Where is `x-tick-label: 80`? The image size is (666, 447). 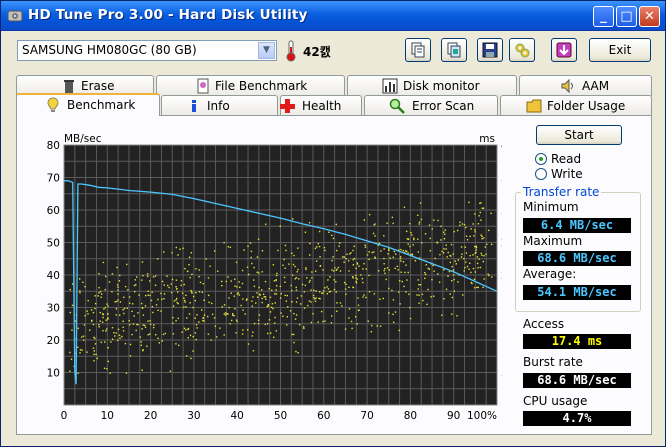
x-tick-label: 80 is located at coordinates (410, 416).